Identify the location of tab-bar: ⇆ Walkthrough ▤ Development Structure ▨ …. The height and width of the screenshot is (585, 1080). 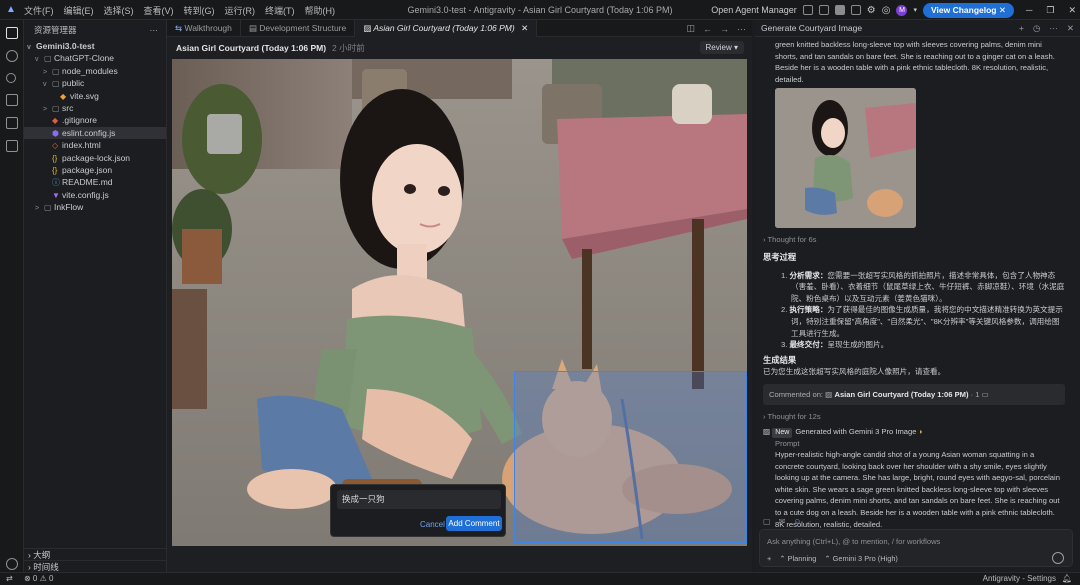
(459, 28).